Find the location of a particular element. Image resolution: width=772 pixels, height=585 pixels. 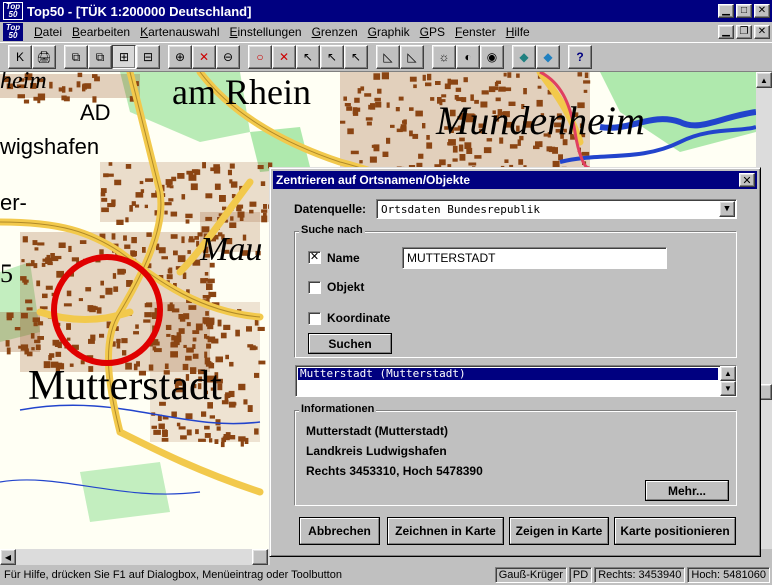

chevron-down-icon: ▼ is located at coordinates (727, 209).